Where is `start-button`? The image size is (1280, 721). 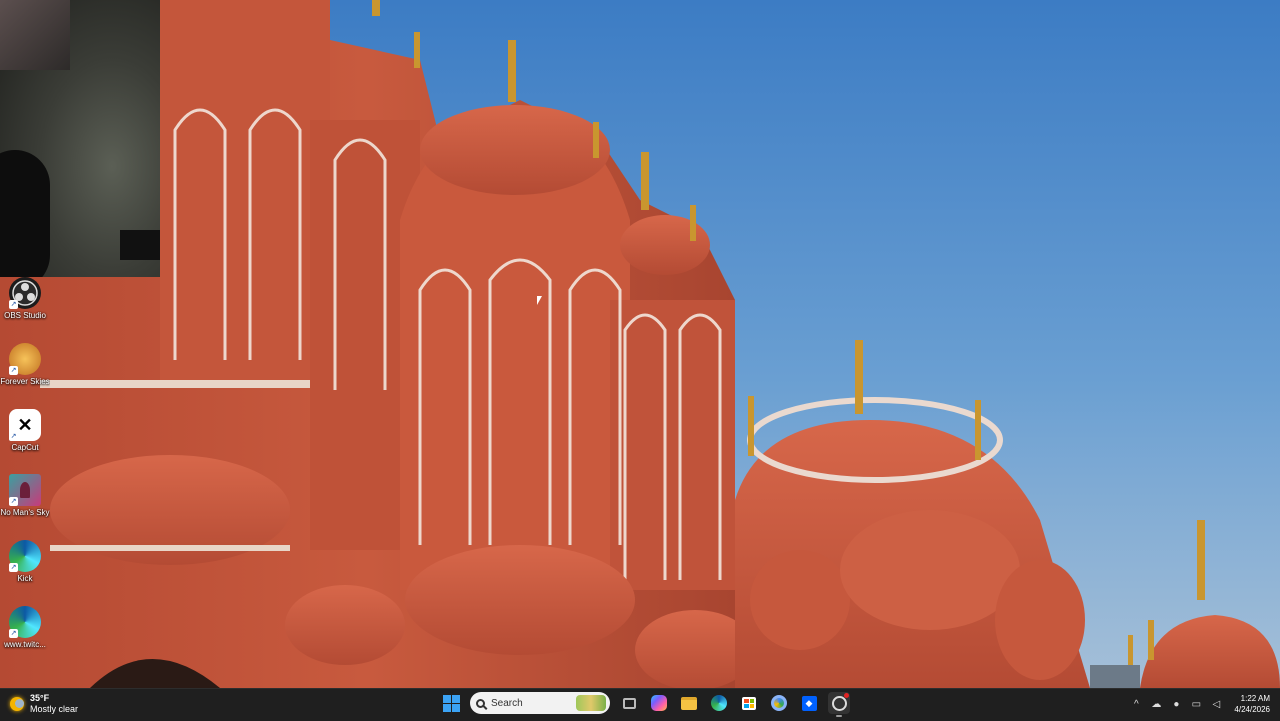
start-button is located at coordinates (451, 703).